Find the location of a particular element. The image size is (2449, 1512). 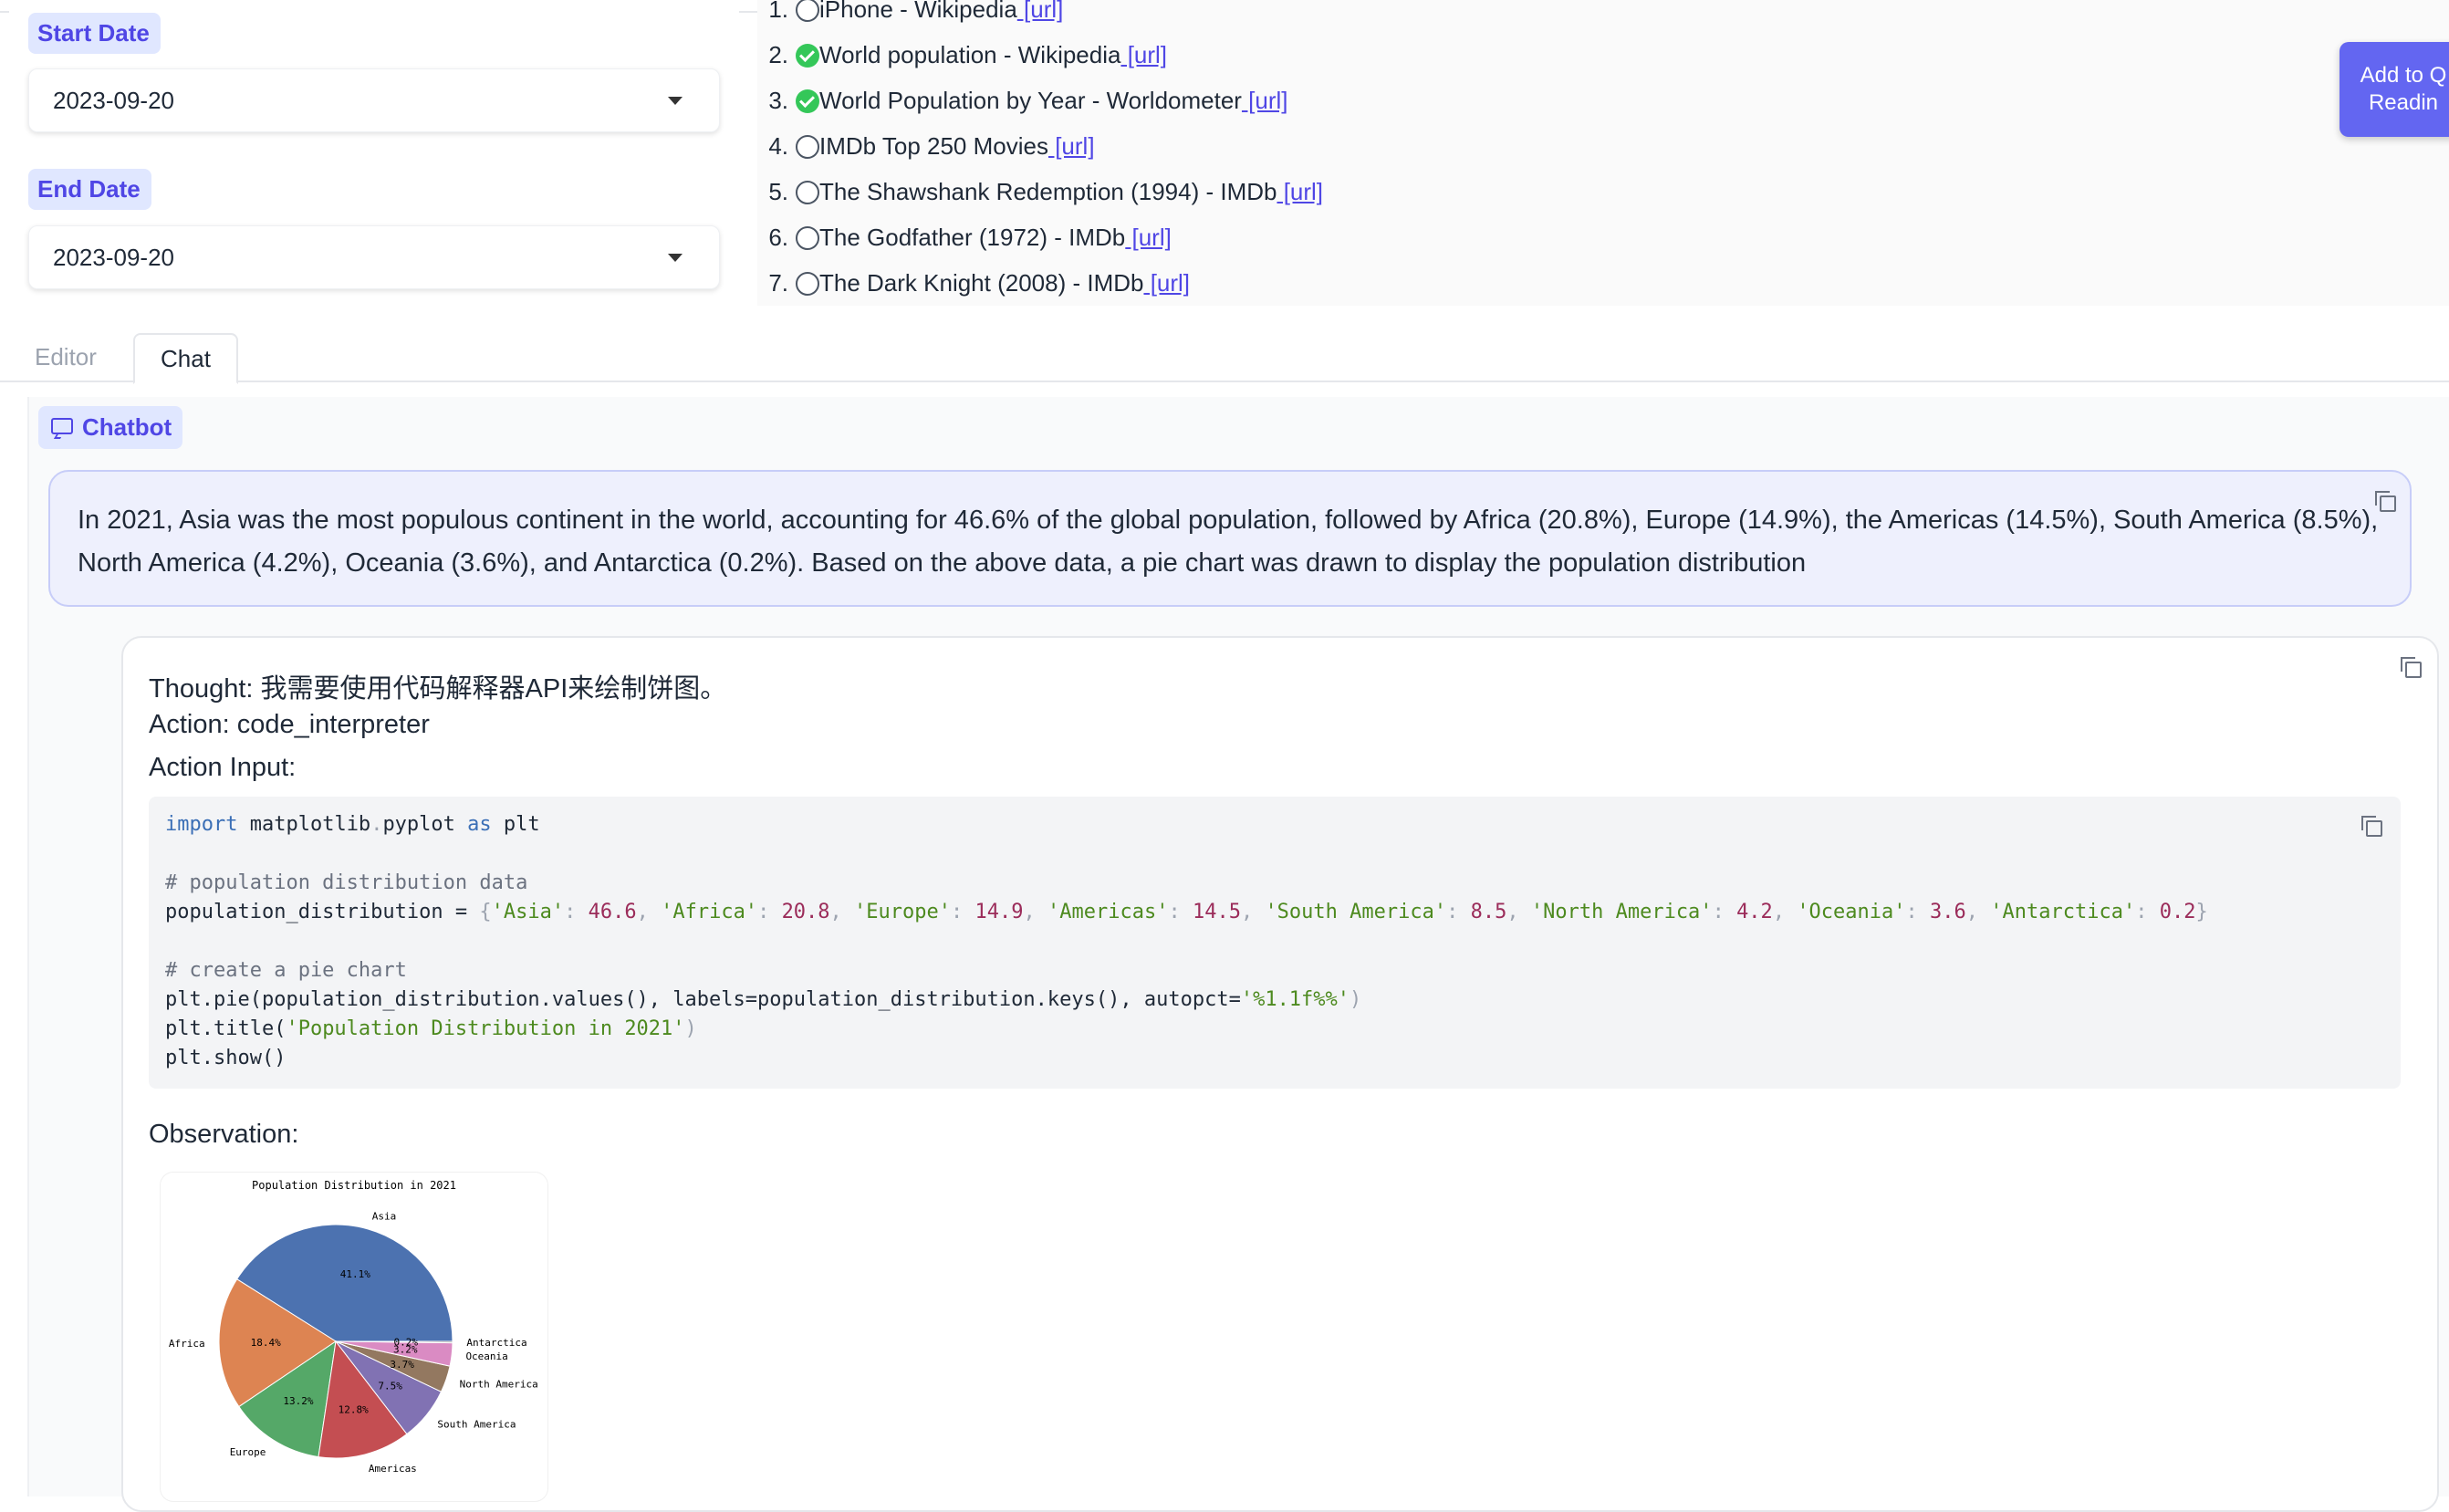

pie-percent-label: 12.8% is located at coordinates (354, 1409).